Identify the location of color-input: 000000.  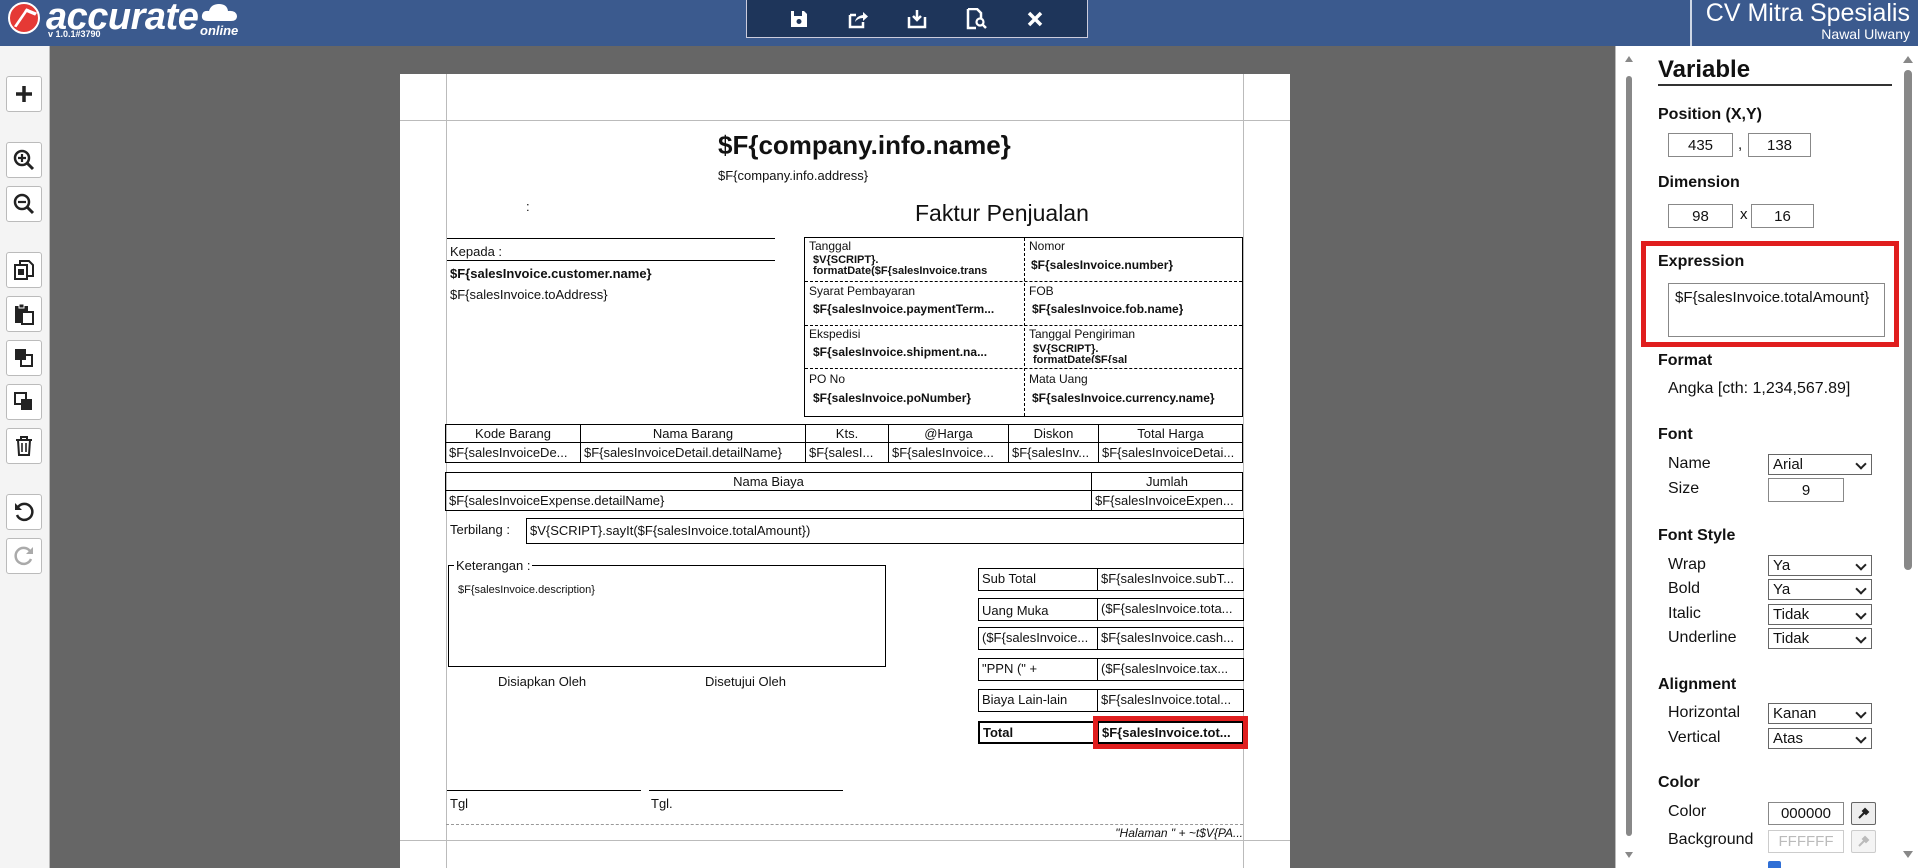
(1806, 813).